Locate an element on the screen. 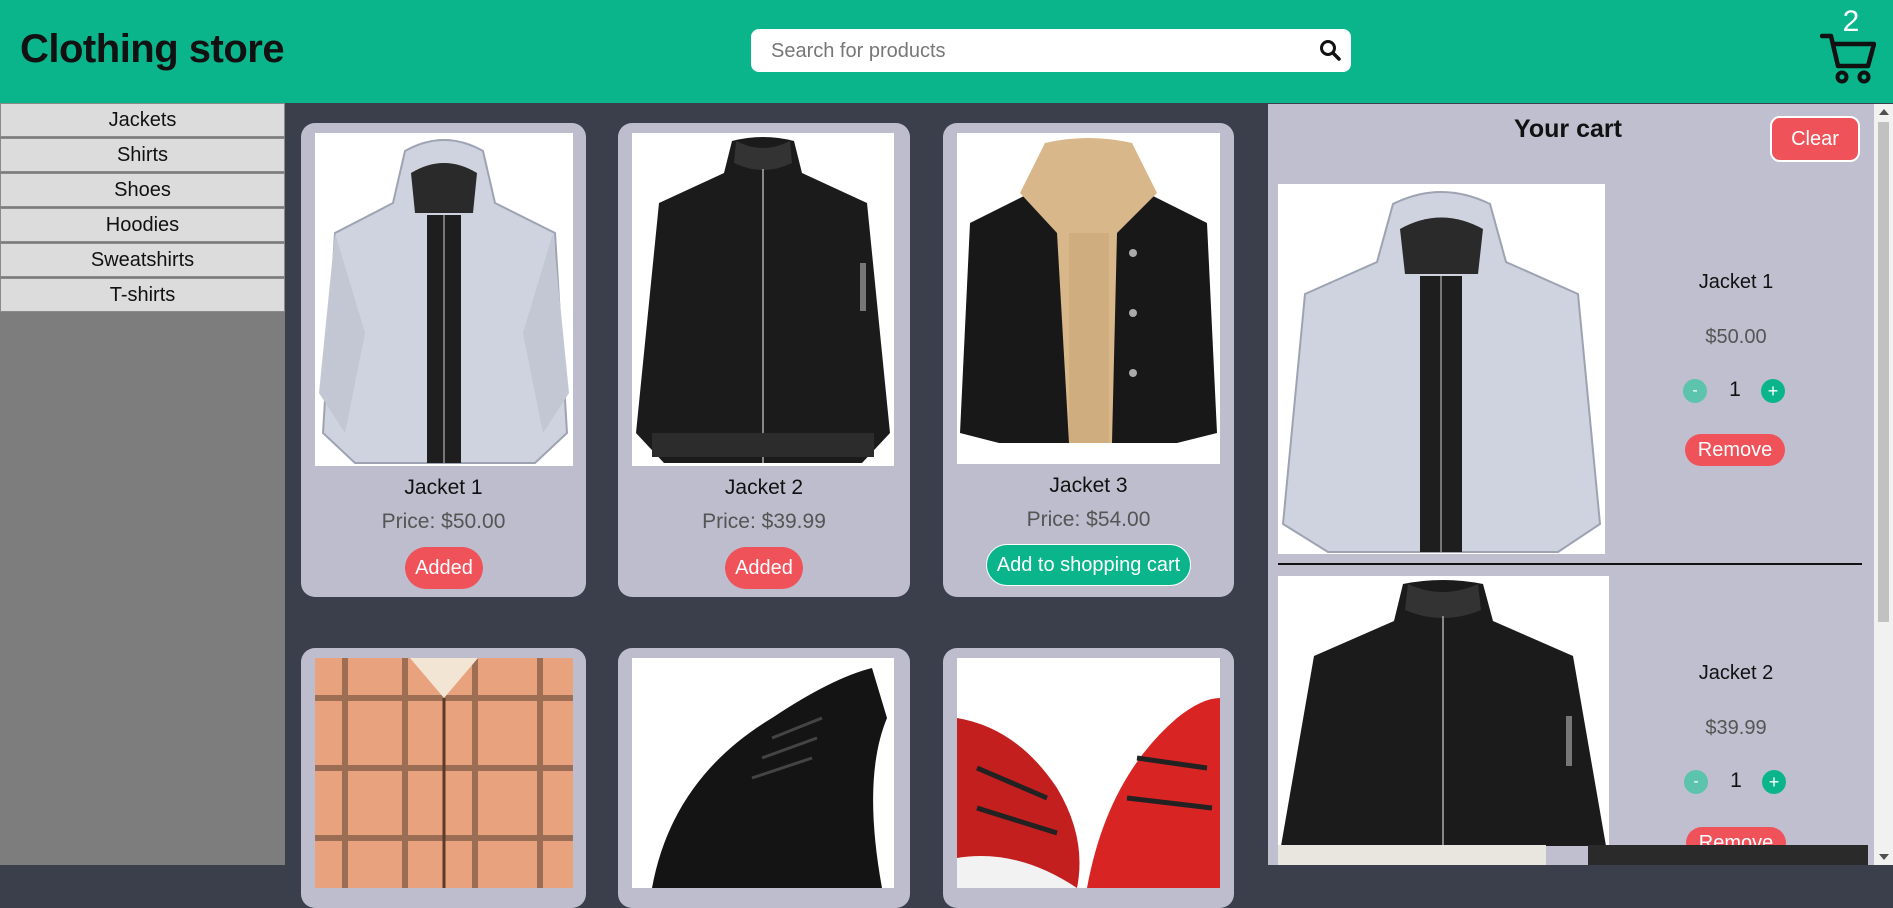  plaid-shirt-image is located at coordinates (444, 773).